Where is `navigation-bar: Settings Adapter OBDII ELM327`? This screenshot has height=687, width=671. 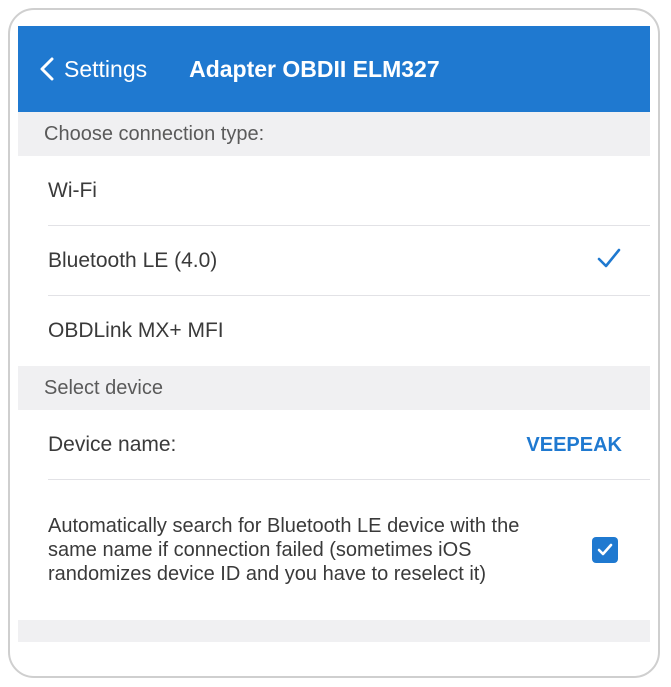 navigation-bar: Settings Adapter OBDII ELM327 is located at coordinates (334, 69).